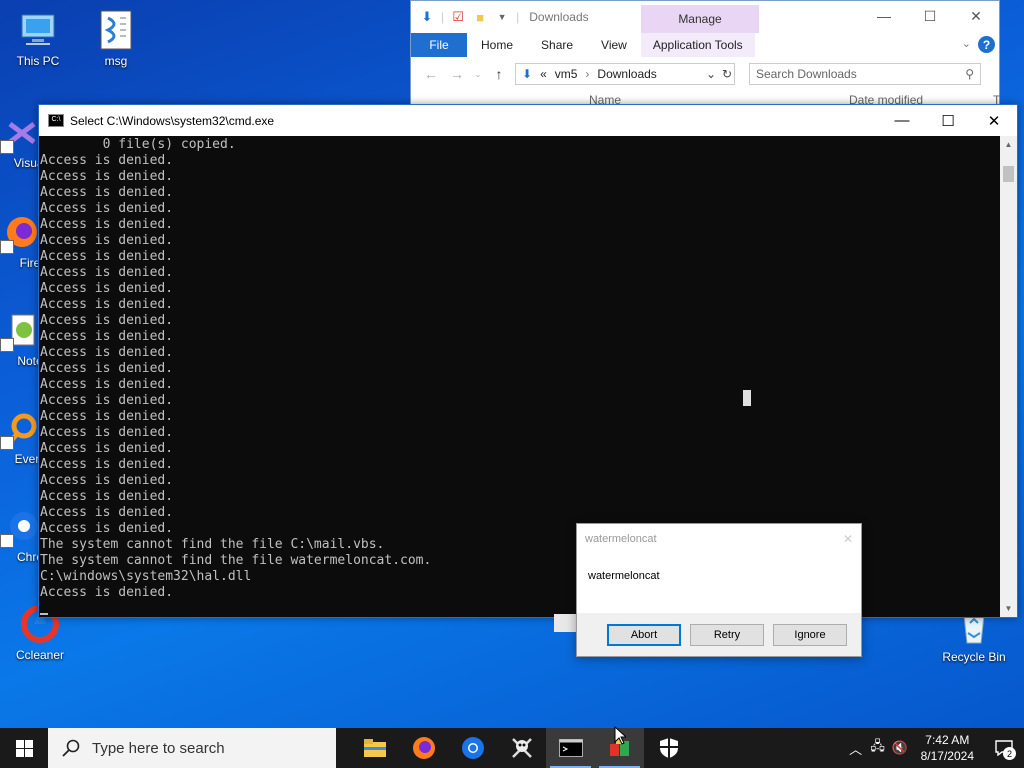 This screenshot has height=768, width=1024. I want to click on scroll-up-arrow-icon: ▲, so click(1008, 144).